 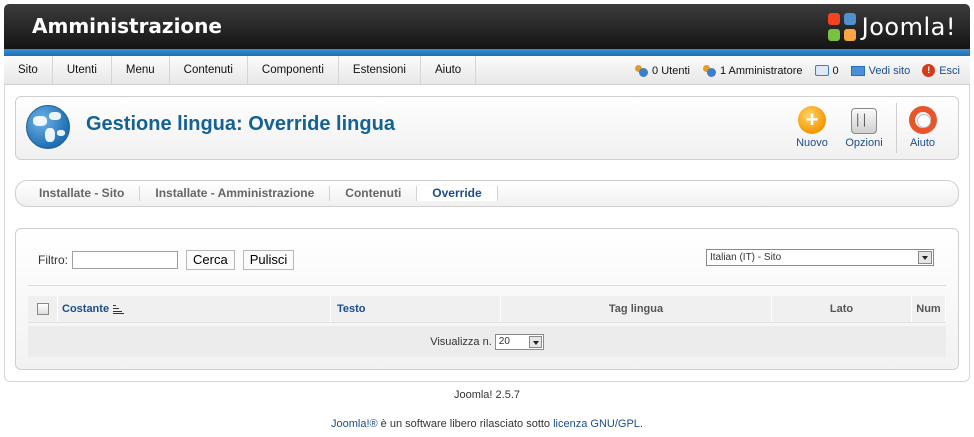 I want to click on help-button: Aiuto, so click(x=922, y=128).